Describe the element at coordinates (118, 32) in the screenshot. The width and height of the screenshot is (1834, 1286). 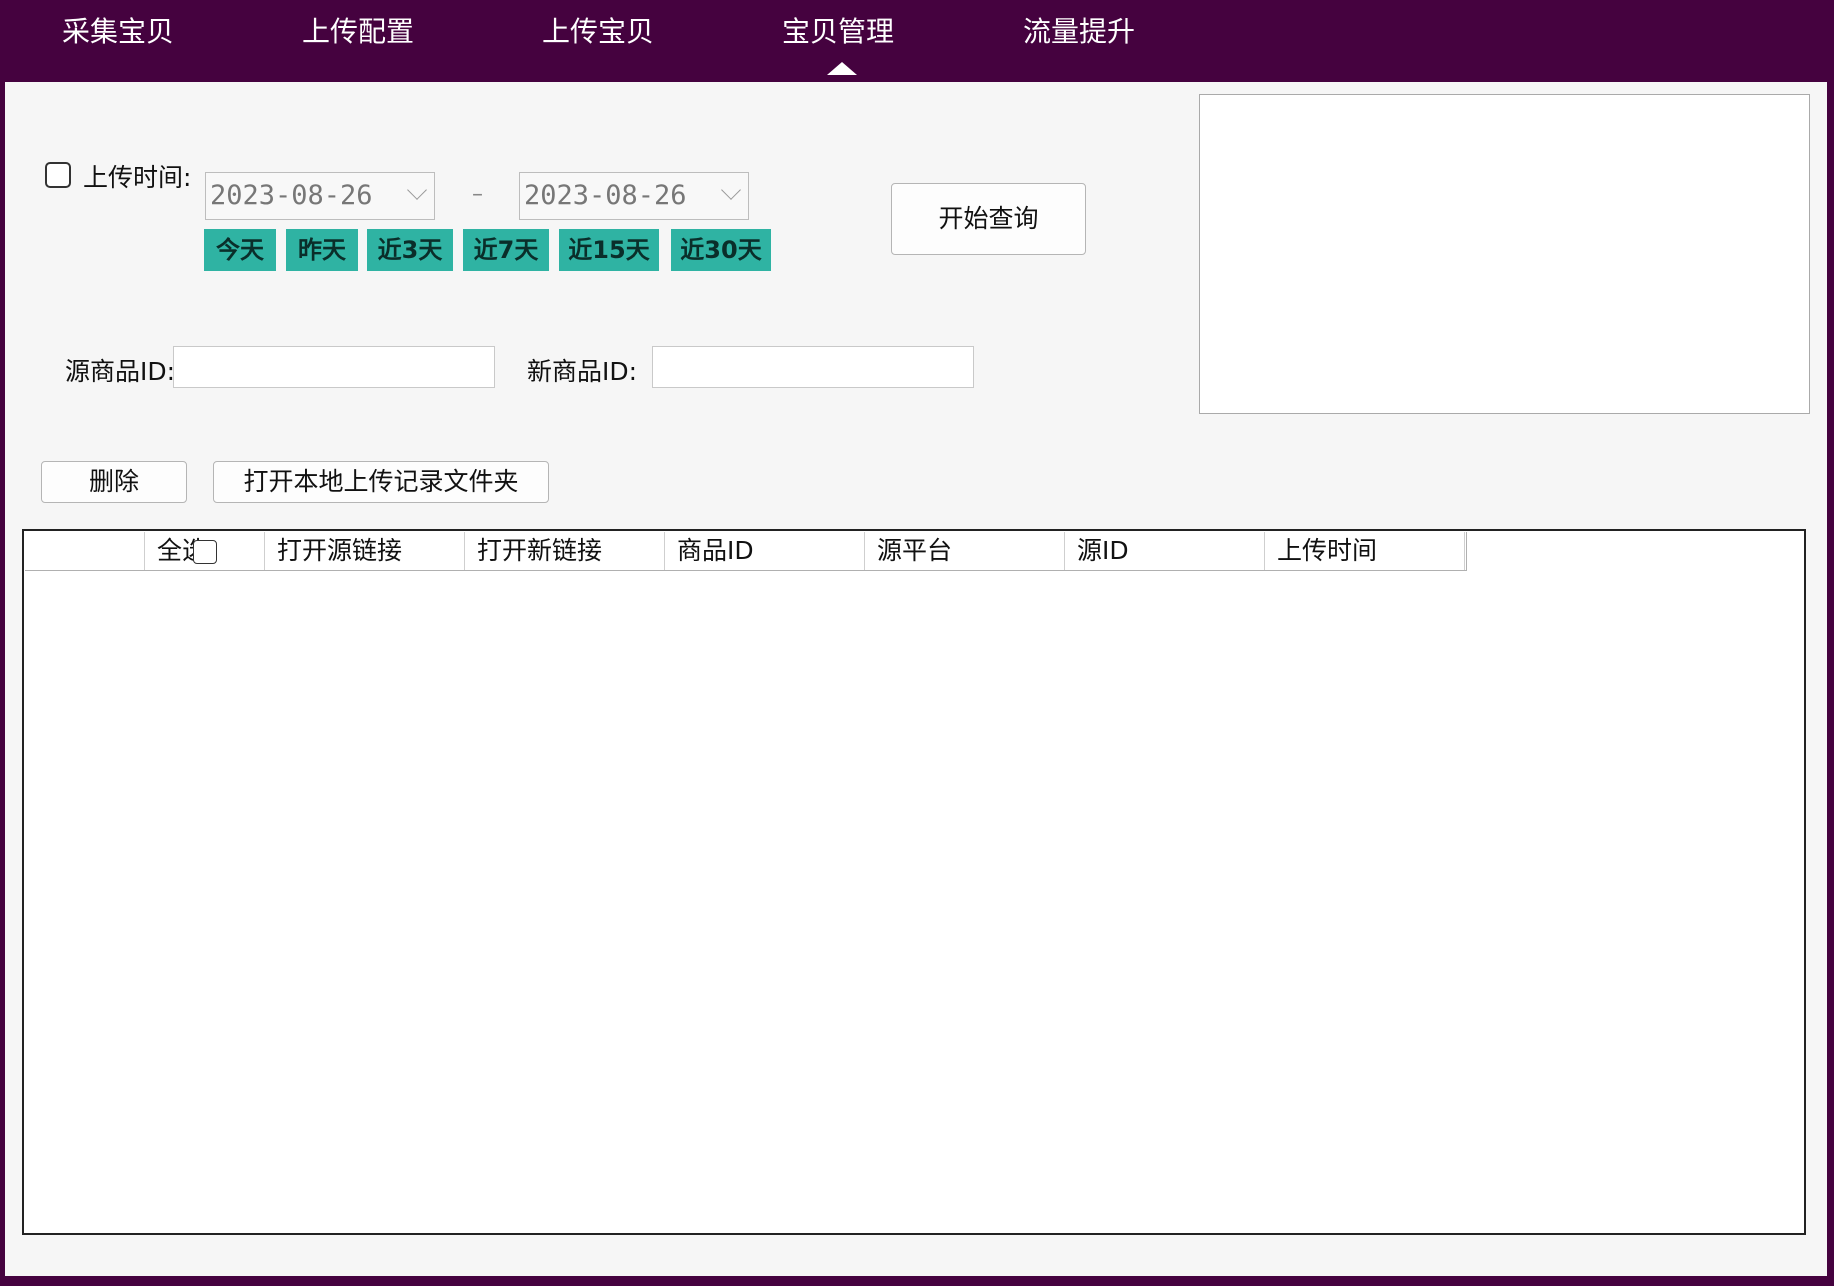
I see `nav-tab-collect: 采集宝贝` at that location.